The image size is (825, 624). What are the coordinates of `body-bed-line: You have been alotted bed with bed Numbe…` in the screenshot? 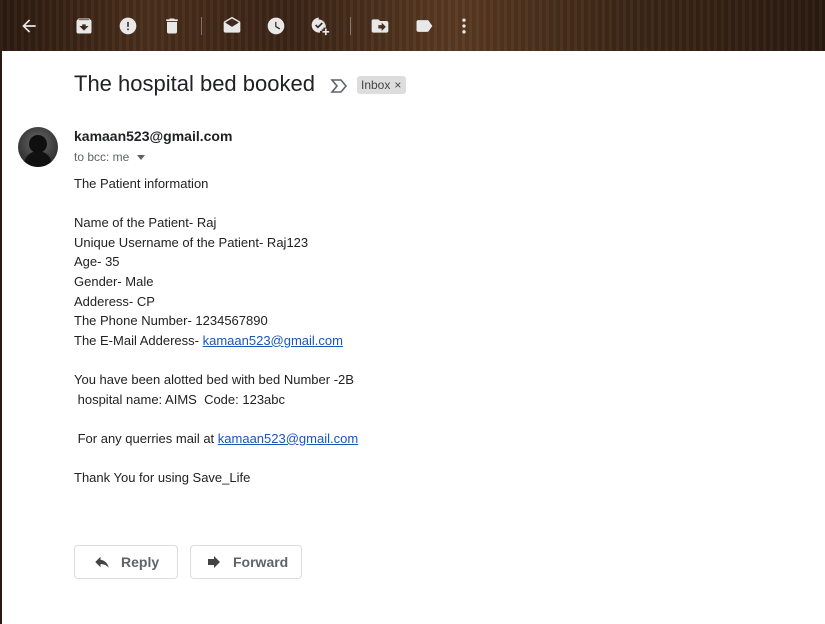 It's located at (214, 379).